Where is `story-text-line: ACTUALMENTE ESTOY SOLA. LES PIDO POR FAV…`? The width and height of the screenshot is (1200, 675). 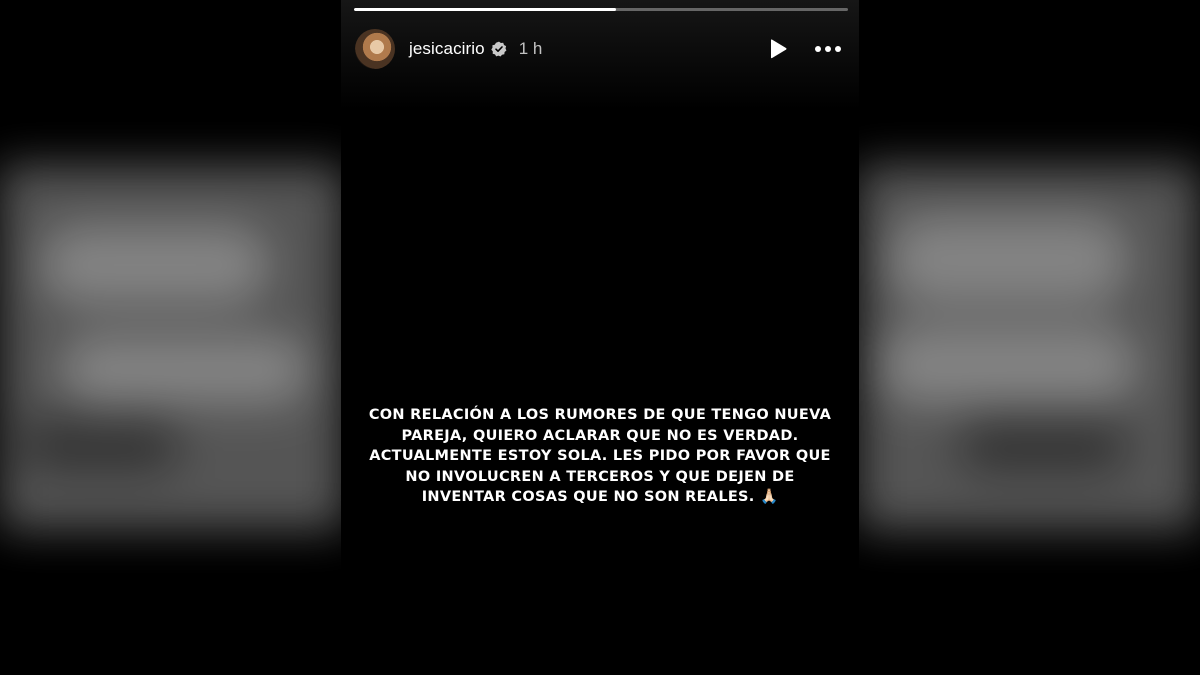
story-text-line: ACTUALMENTE ESTOY SOLA. LES PIDO POR FAV… is located at coordinates (600, 456).